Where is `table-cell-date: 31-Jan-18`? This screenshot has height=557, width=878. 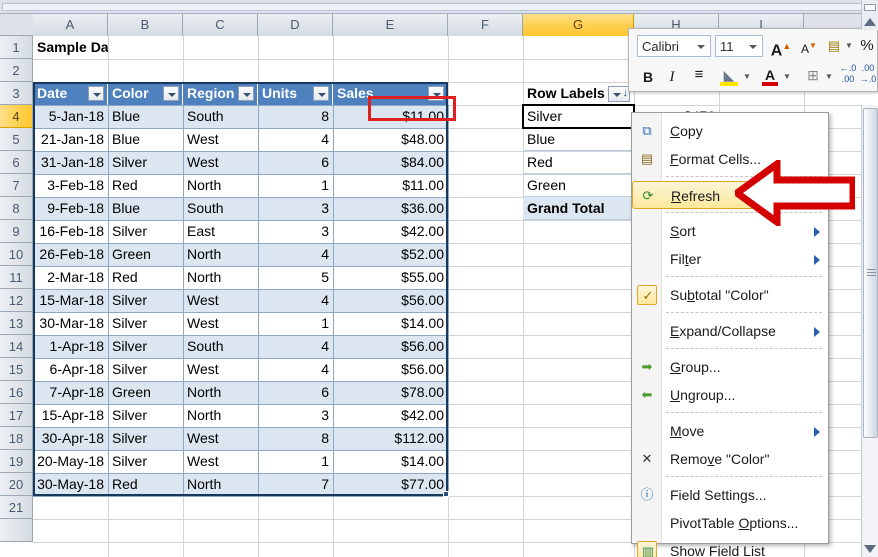 table-cell-date: 31-Jan-18 is located at coordinates (70, 162).